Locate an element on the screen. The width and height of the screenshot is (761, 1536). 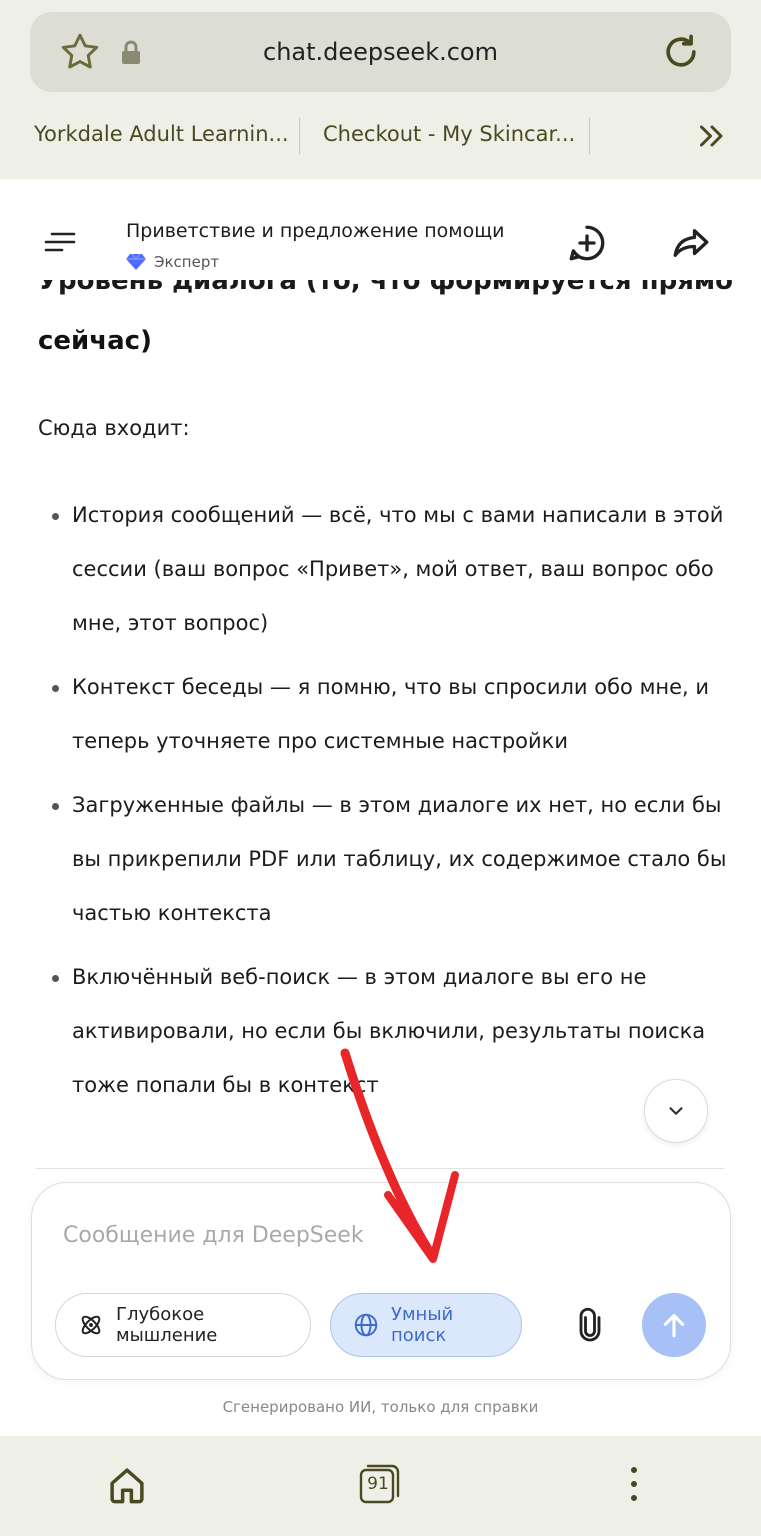
send-button is located at coordinates (674, 1325).